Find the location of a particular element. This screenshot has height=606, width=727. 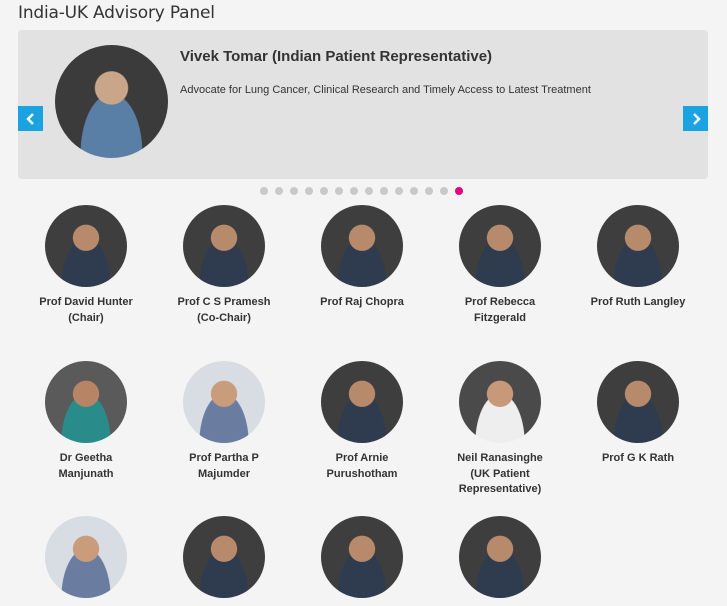

featured-portrait is located at coordinates (111, 101).